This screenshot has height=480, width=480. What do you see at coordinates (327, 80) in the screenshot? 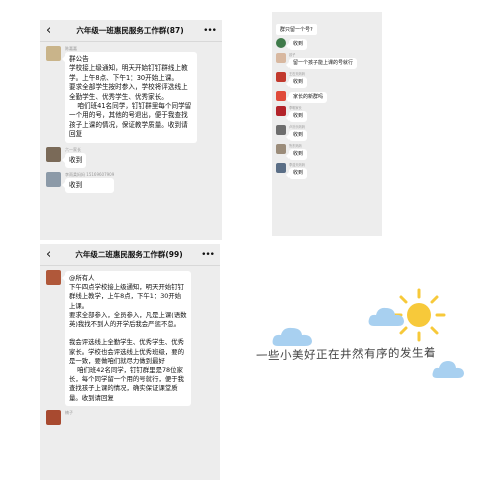
I see `list-item: 王石天妈妈 收到` at bounding box center [327, 80].